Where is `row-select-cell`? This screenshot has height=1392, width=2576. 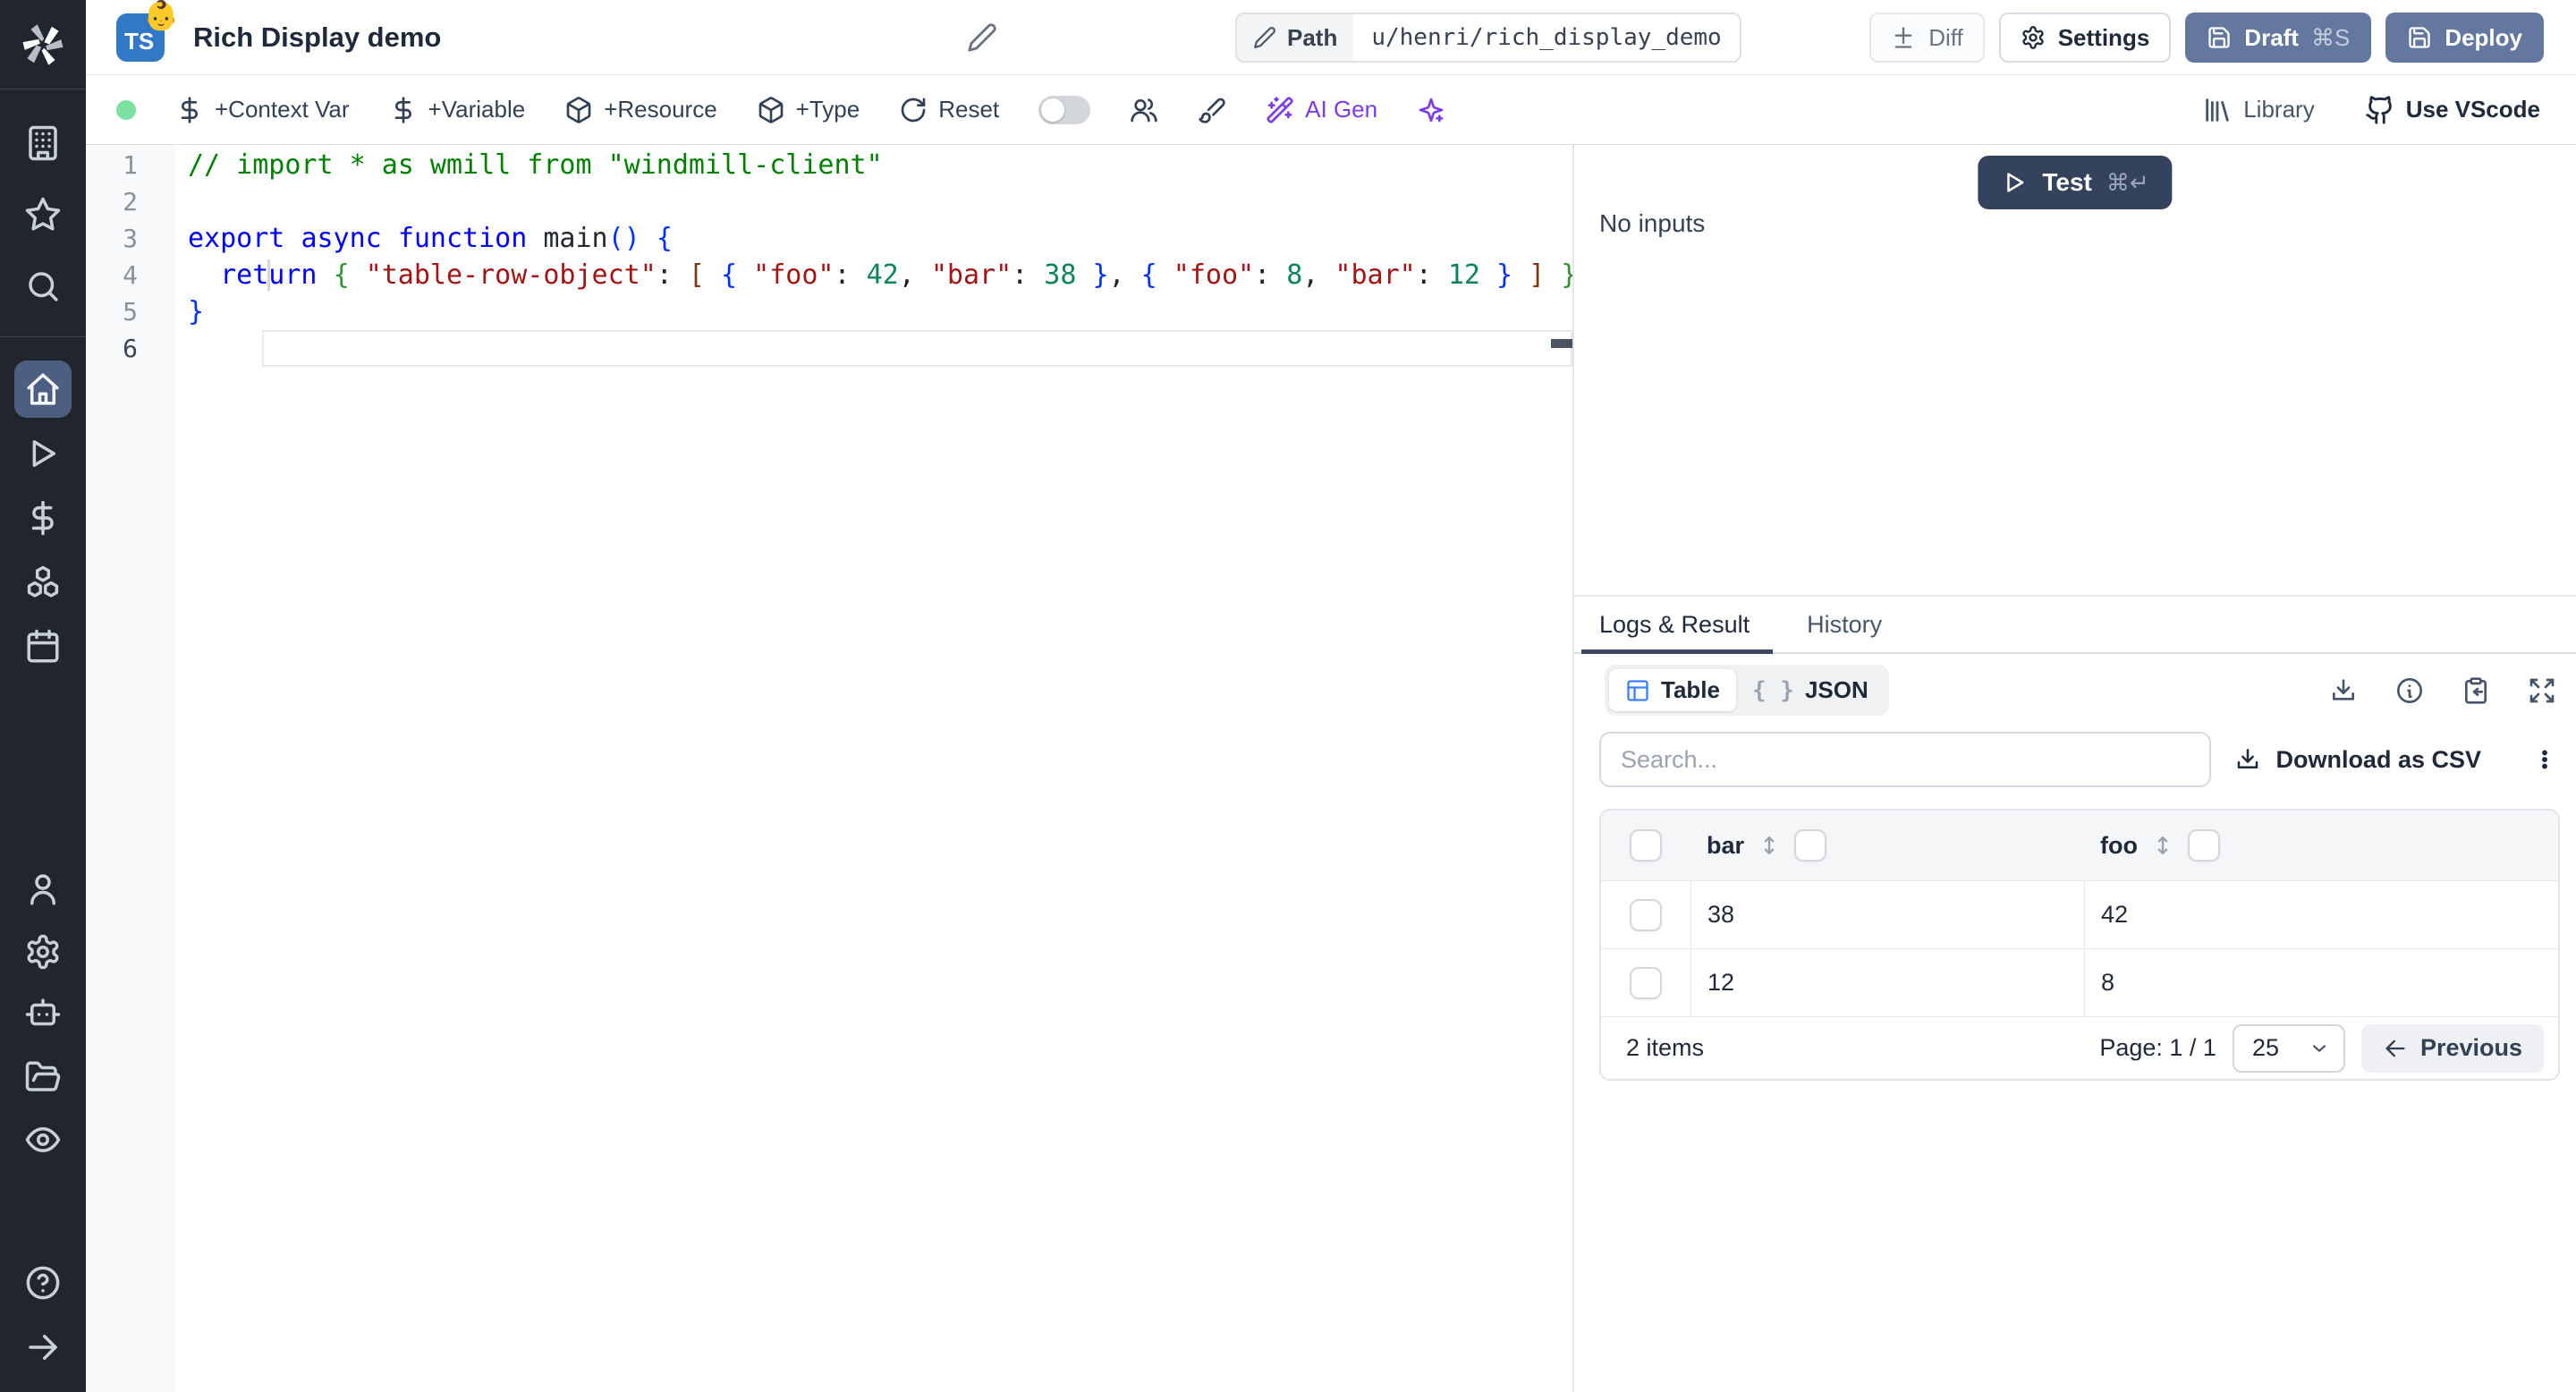 row-select-cell is located at coordinates (1645, 914).